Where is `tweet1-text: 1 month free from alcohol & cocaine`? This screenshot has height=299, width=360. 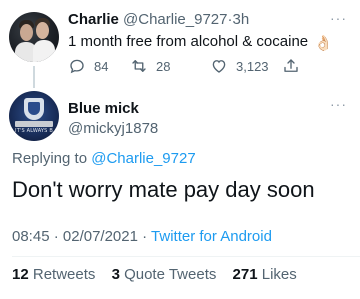
tweet1-text: 1 month free from alcohol & cocaine is located at coordinates (188, 41).